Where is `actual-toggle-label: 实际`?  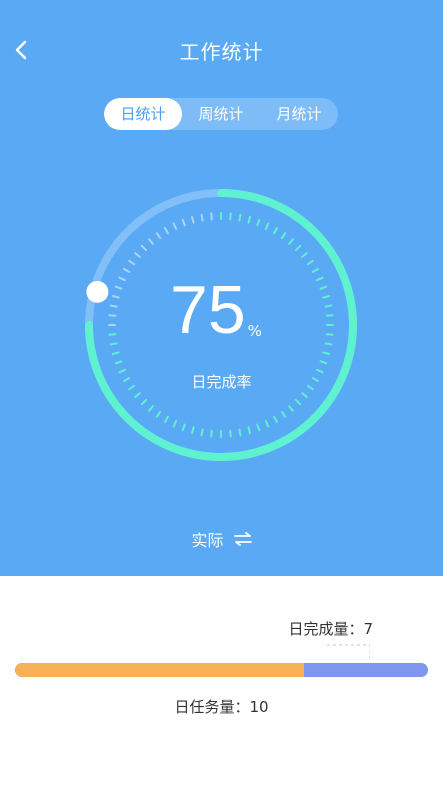
actual-toggle-label: 实际 is located at coordinates (207, 540).